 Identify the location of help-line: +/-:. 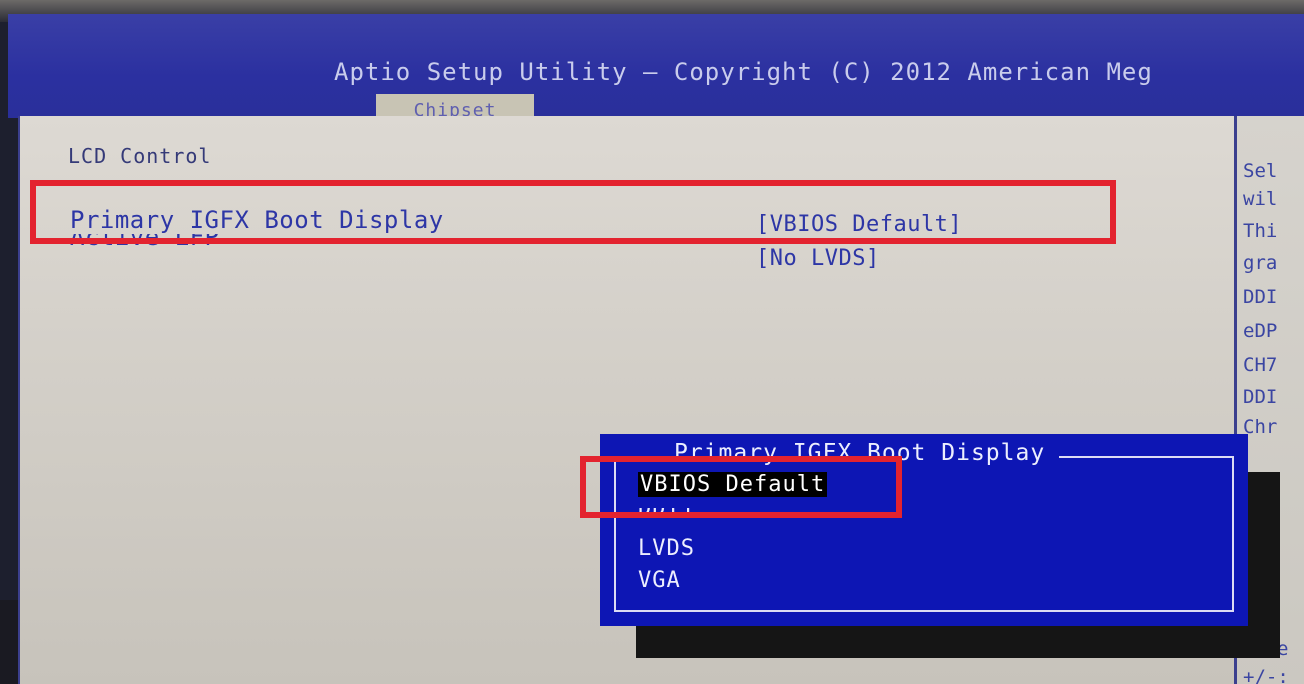
(1266, 675).